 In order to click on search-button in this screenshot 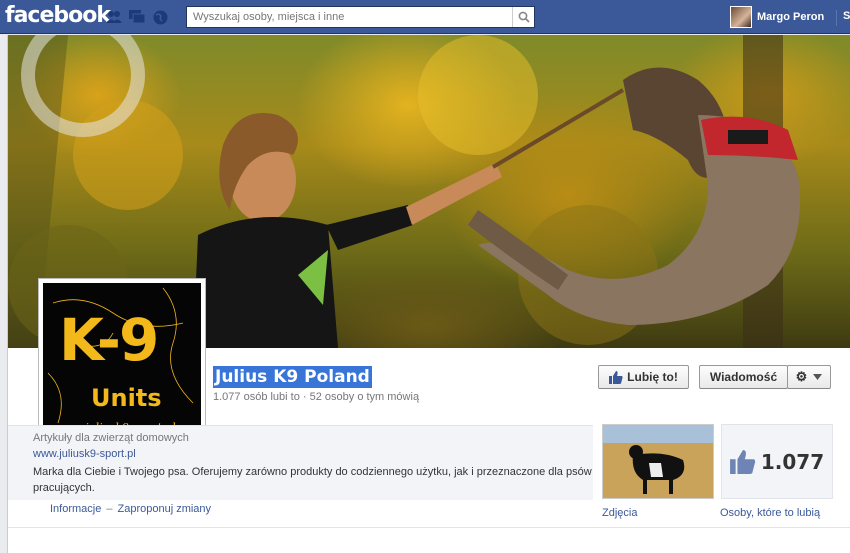, I will do `click(523, 17)`.